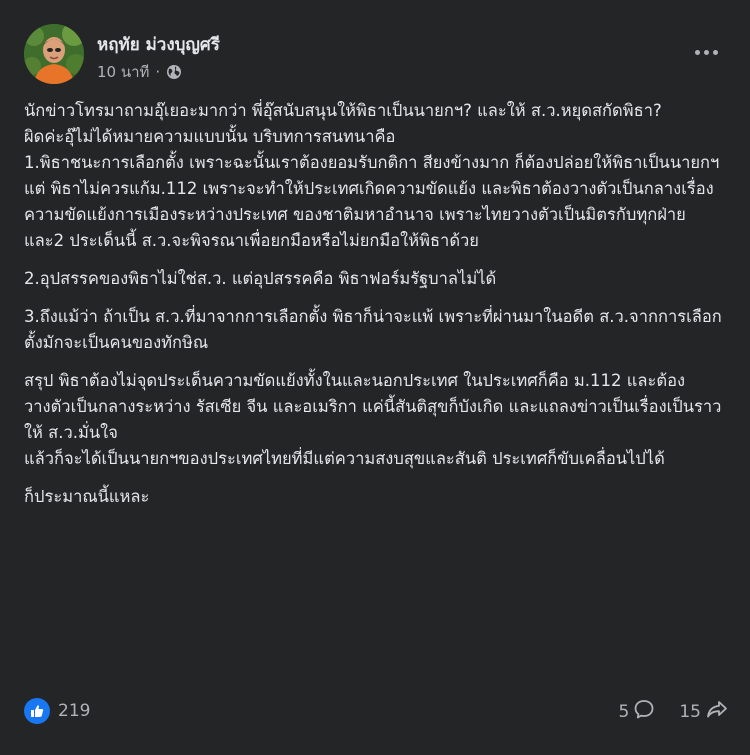 The height and width of the screenshot is (755, 750). I want to click on post-footer: 219 5 15, so click(376, 713).